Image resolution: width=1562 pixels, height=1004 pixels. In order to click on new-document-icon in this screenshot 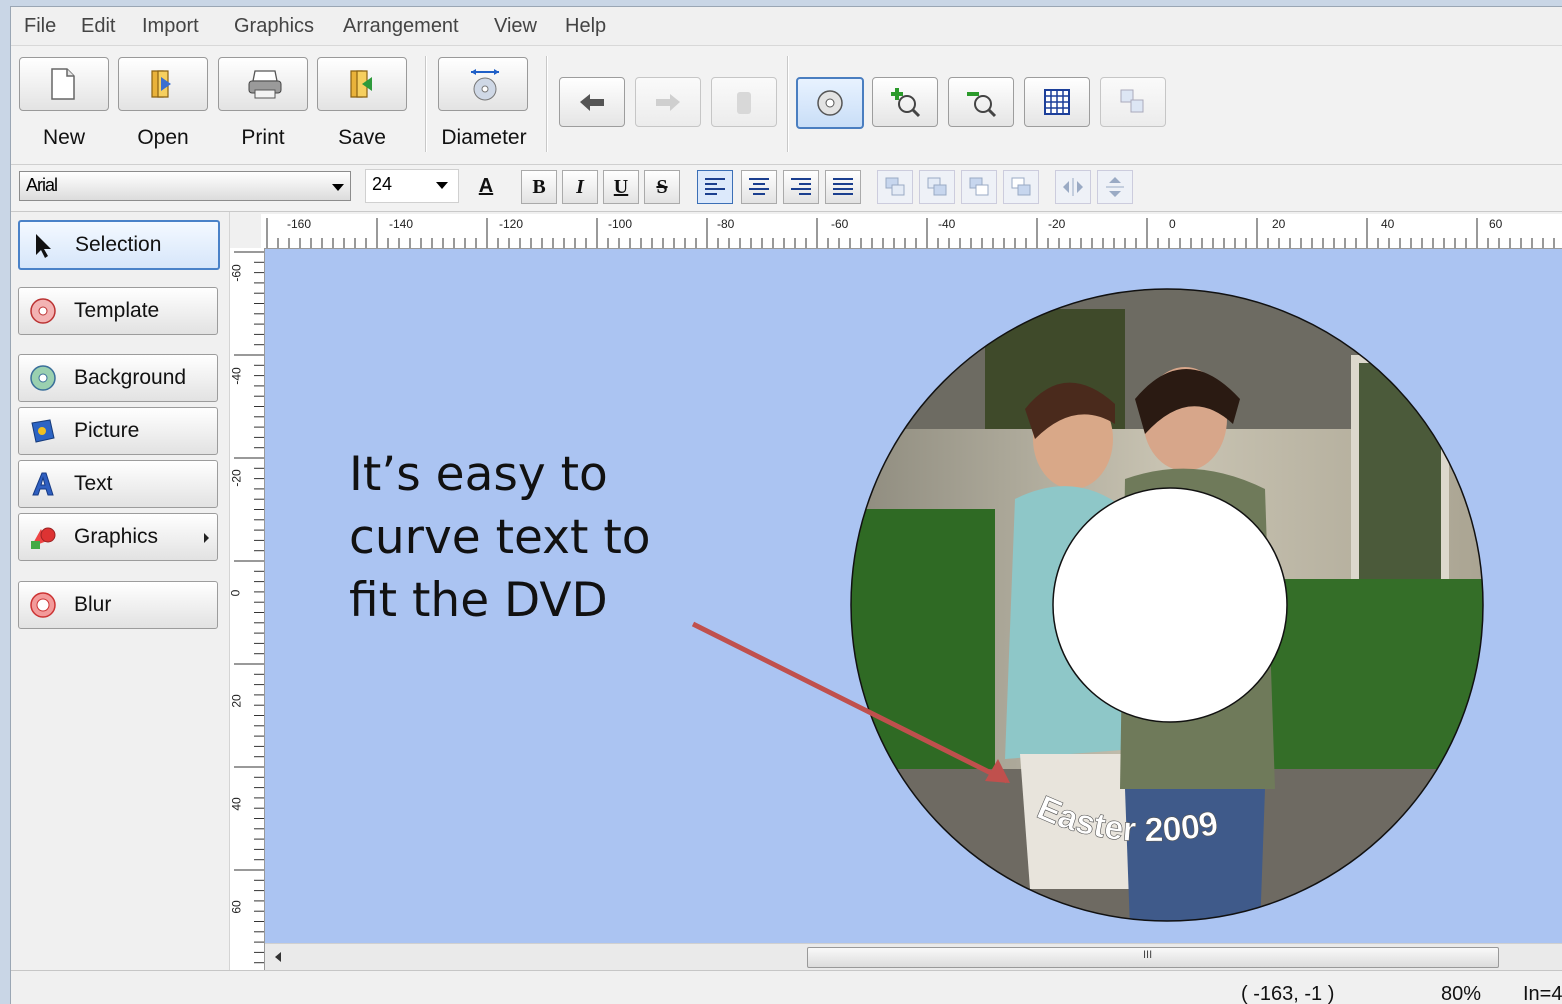, I will do `click(63, 84)`.